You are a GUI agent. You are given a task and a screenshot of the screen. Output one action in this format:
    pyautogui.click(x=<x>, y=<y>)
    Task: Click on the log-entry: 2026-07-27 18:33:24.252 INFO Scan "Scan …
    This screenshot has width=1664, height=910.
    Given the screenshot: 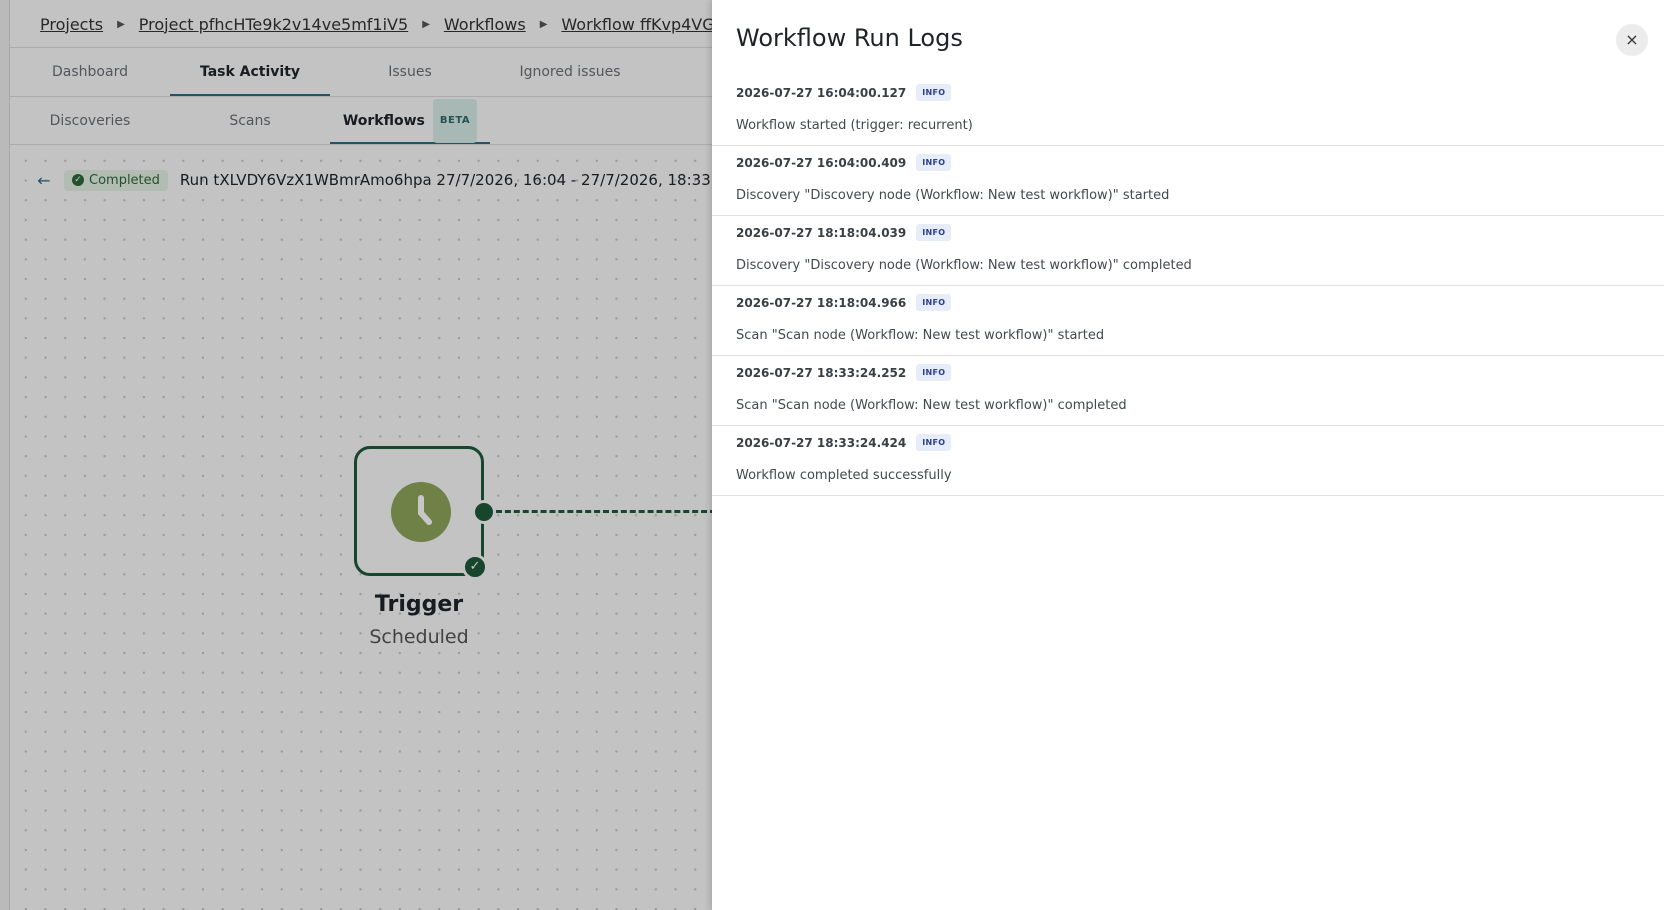 What is the action you would take?
    pyautogui.click(x=1188, y=391)
    